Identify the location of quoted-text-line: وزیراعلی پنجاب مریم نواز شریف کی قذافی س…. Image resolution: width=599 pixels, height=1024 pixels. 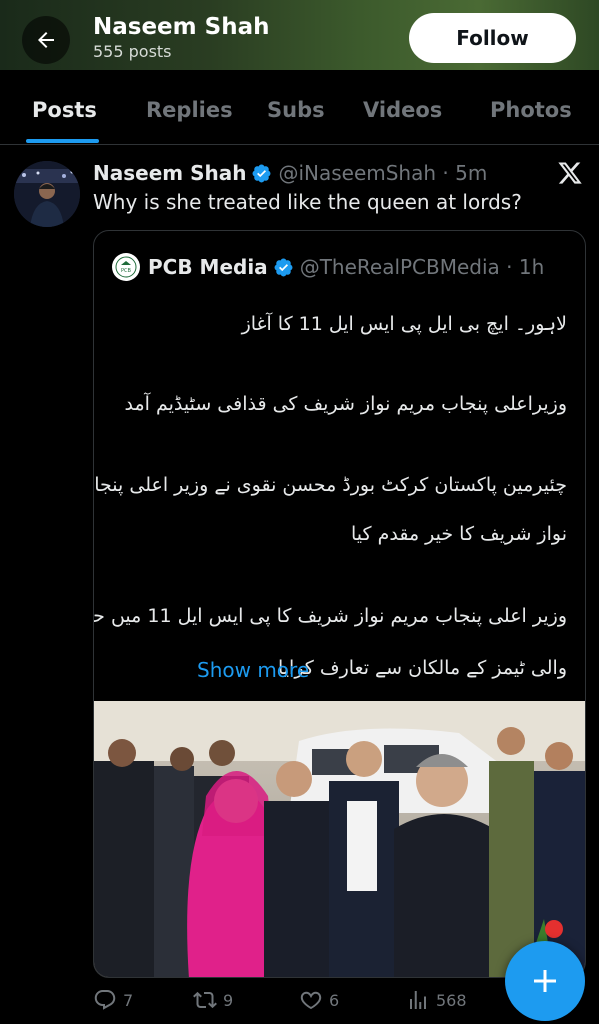
(345, 404).